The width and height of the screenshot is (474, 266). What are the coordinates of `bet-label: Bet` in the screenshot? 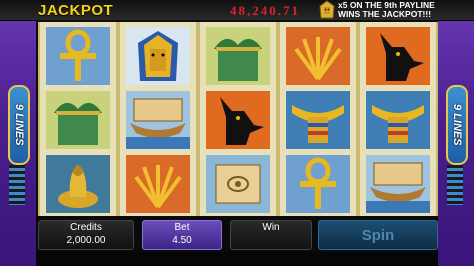 It's located at (182, 227).